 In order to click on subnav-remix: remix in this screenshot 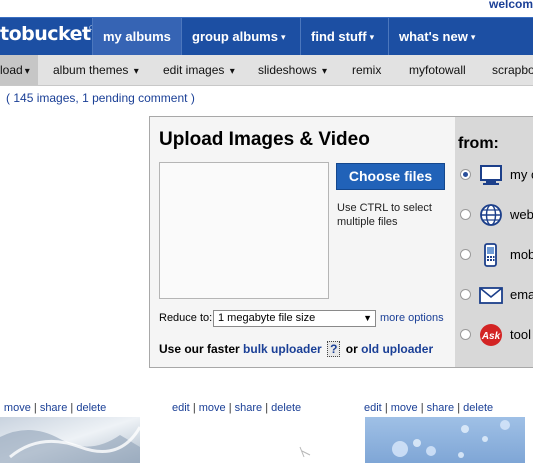, I will do `click(366, 70)`.